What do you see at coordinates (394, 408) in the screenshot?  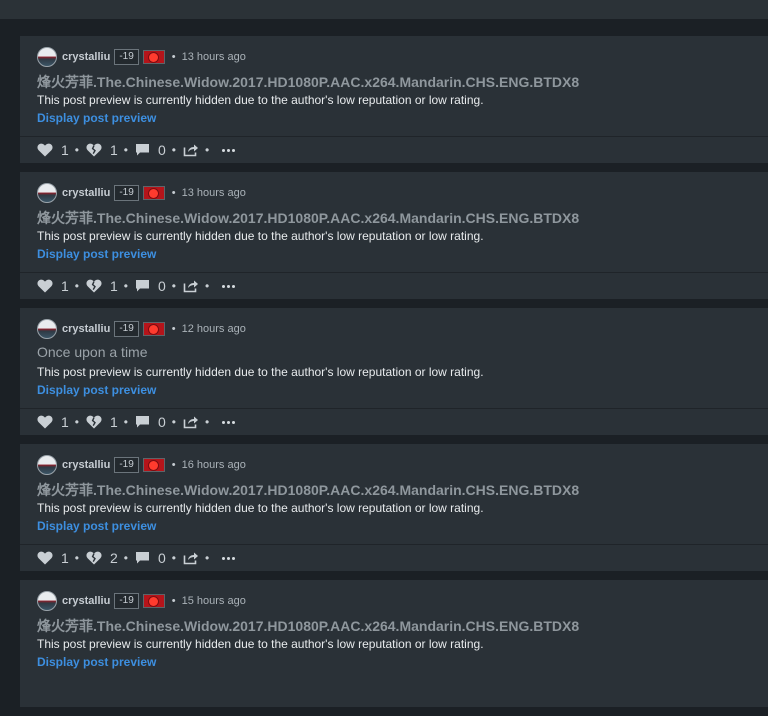 I see `divider` at bounding box center [394, 408].